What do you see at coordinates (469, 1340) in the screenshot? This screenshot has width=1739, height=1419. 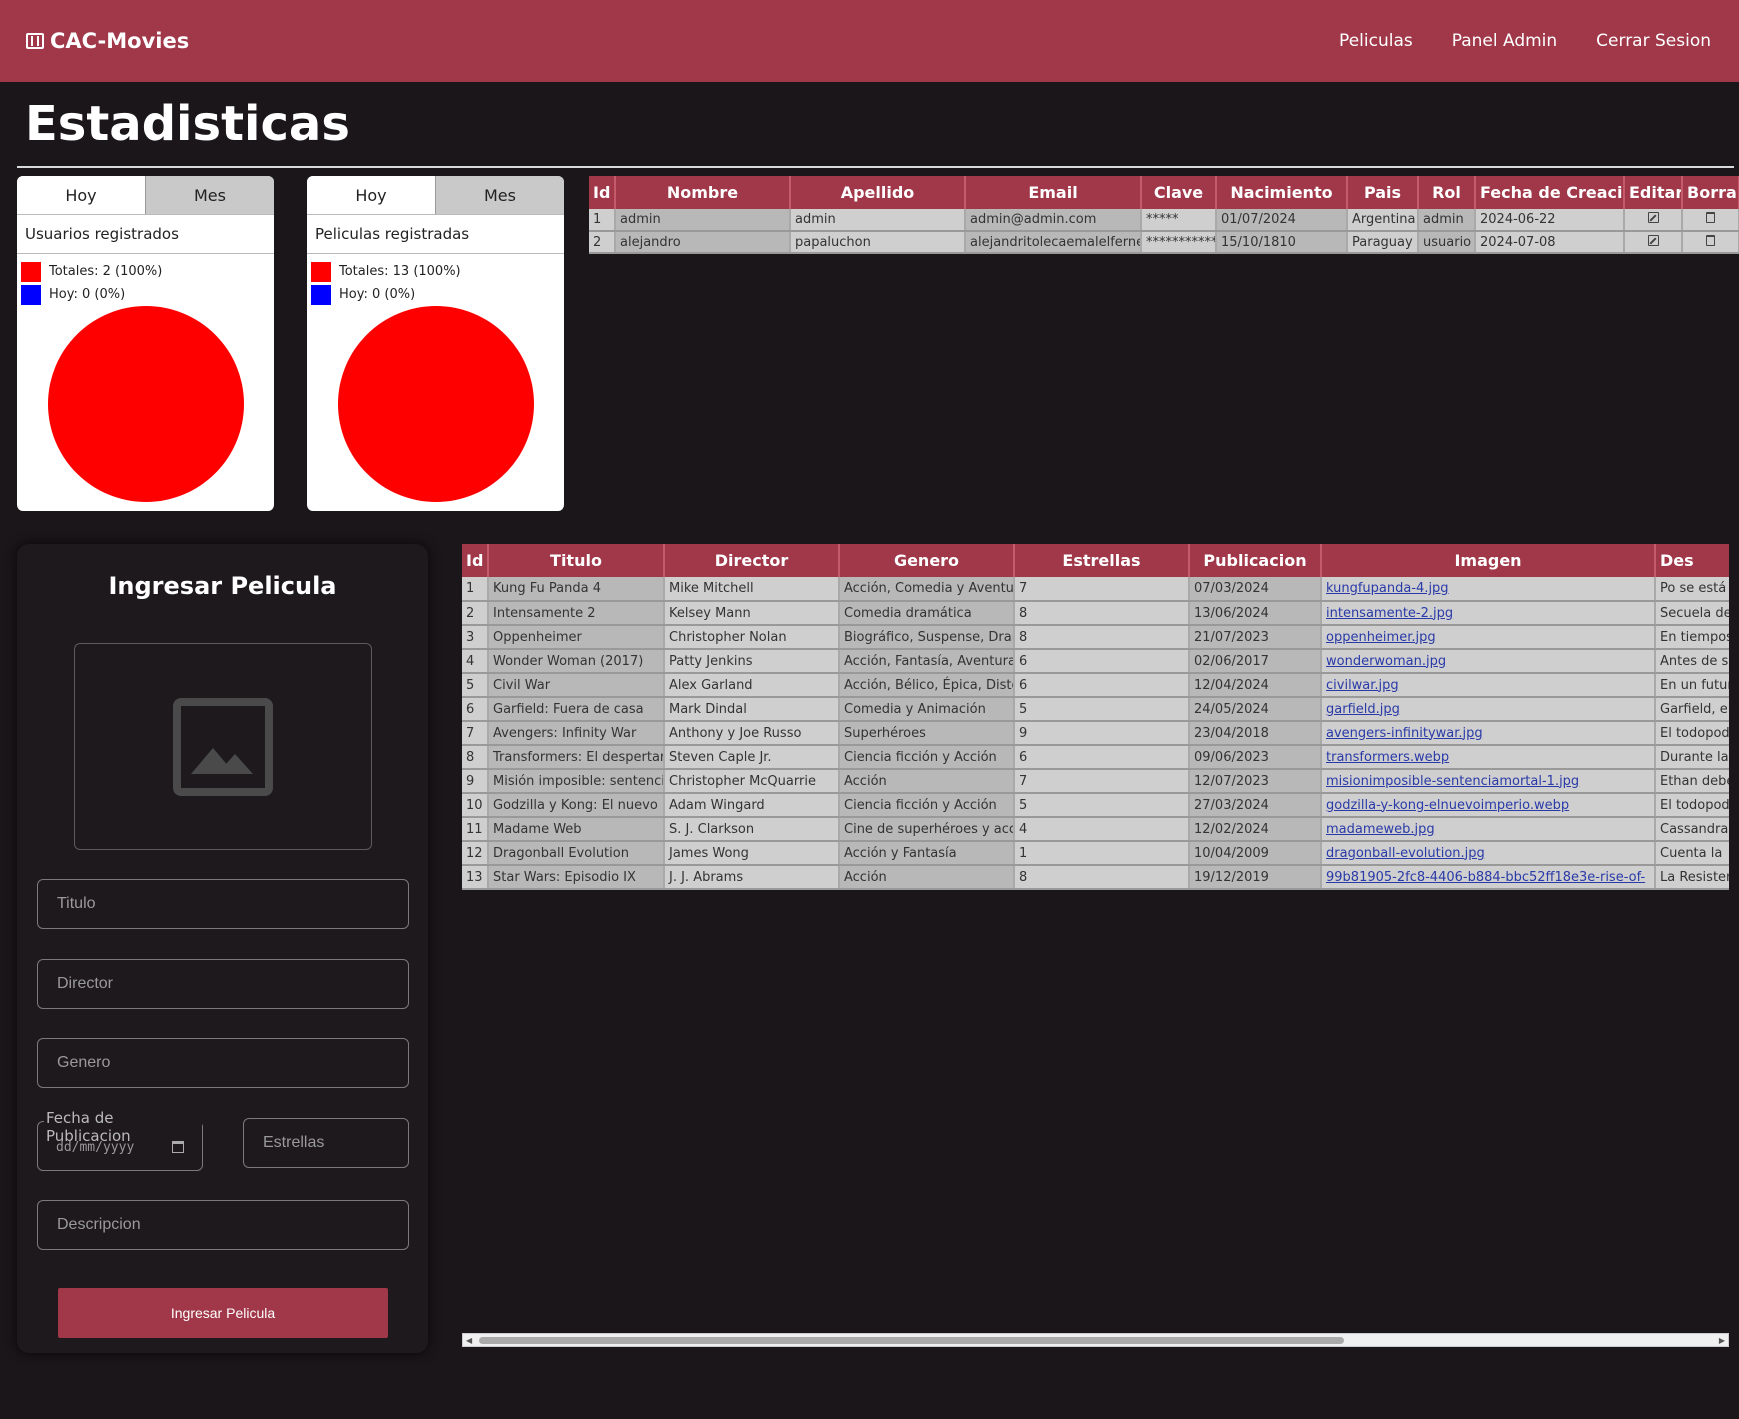 I see `scroll-left-icon: ◀` at bounding box center [469, 1340].